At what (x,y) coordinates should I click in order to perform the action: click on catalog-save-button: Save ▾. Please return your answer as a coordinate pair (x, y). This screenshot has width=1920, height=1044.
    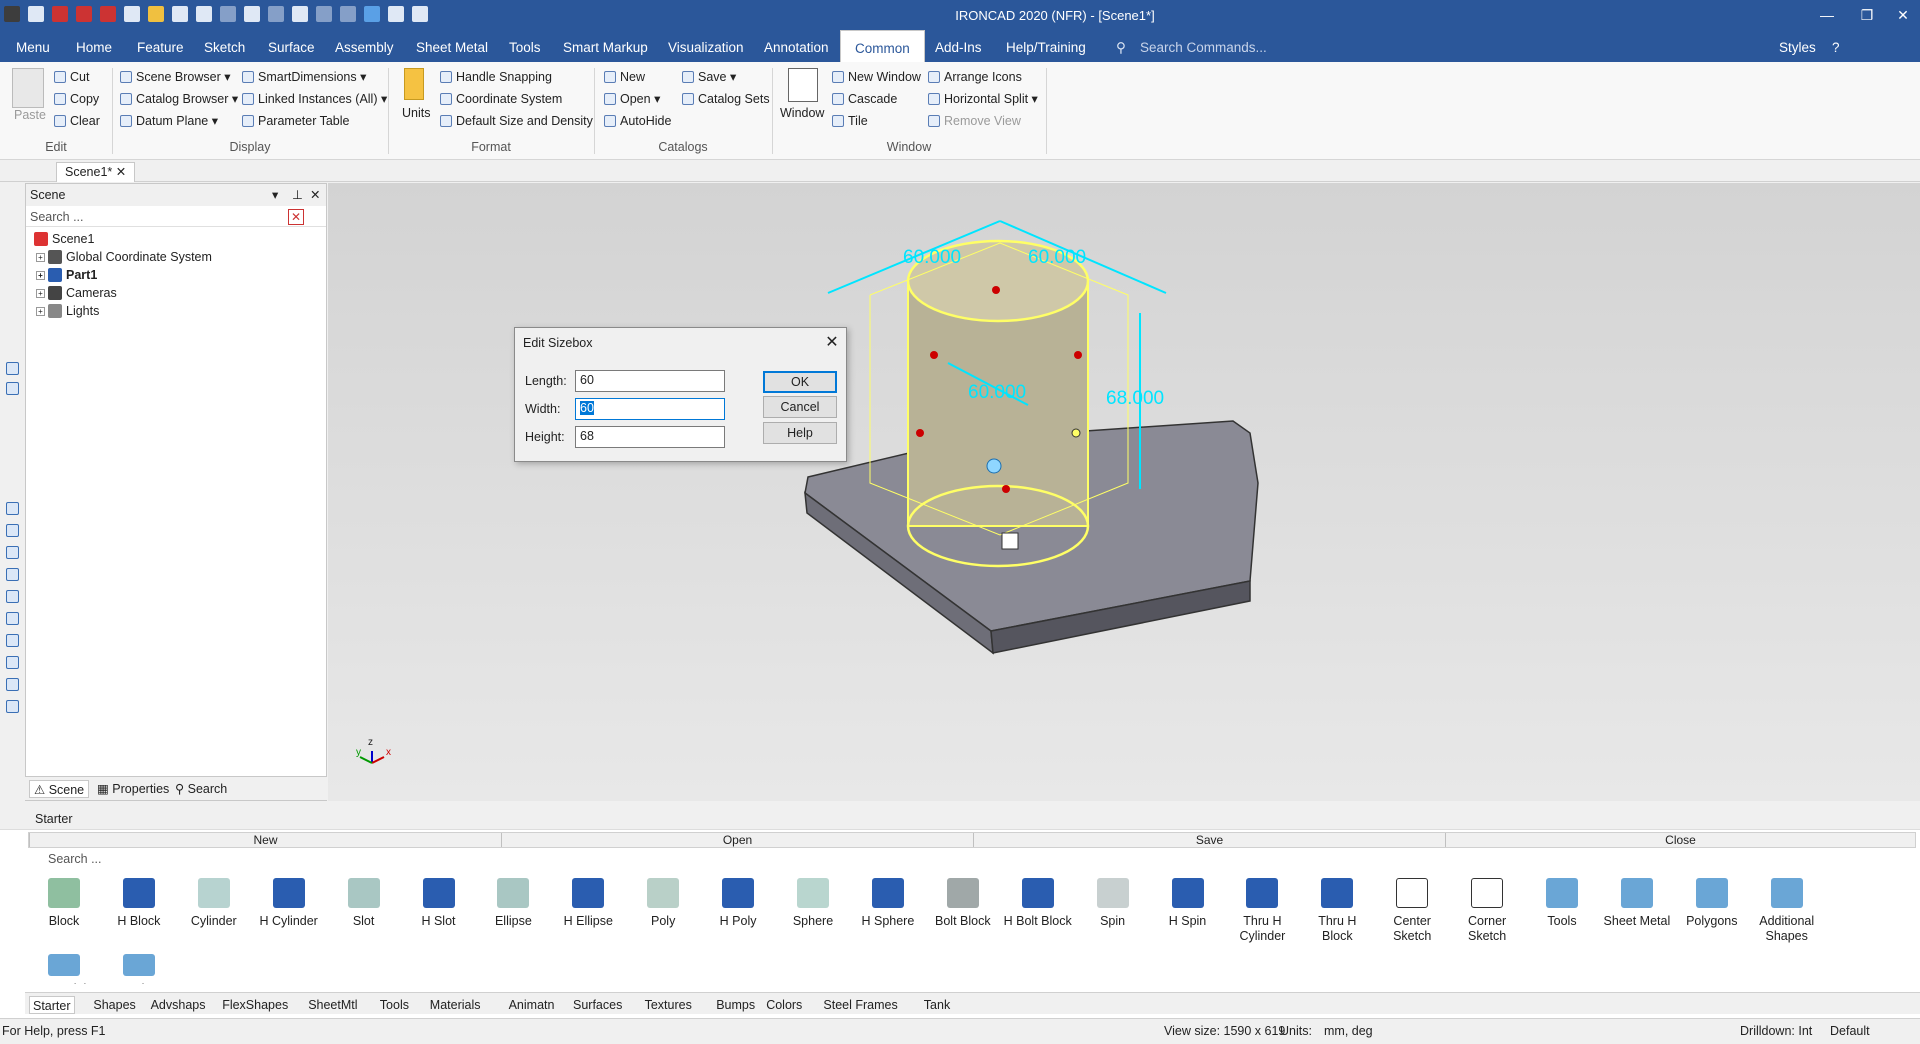
    Looking at the image, I should click on (709, 77).